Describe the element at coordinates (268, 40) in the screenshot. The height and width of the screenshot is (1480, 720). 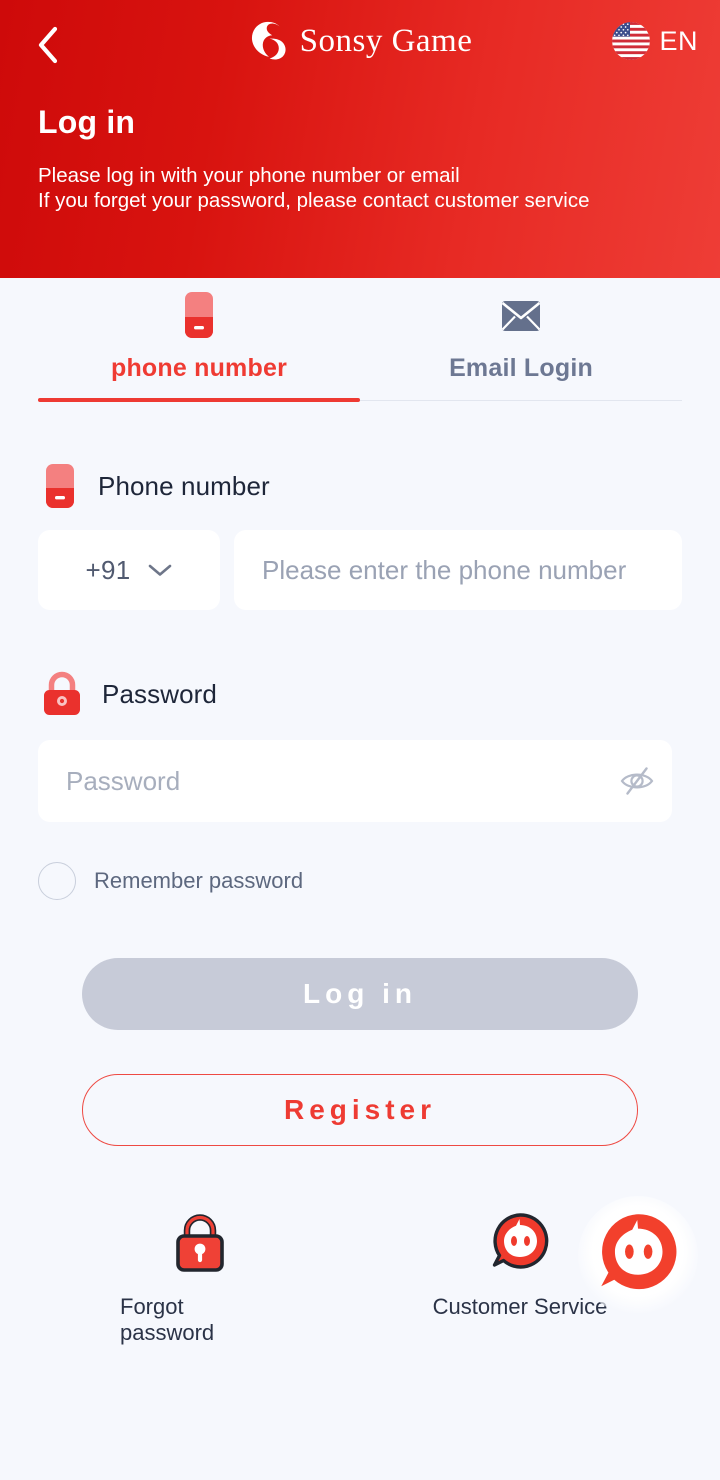
I see `sonsy-s-logo-icon` at that location.